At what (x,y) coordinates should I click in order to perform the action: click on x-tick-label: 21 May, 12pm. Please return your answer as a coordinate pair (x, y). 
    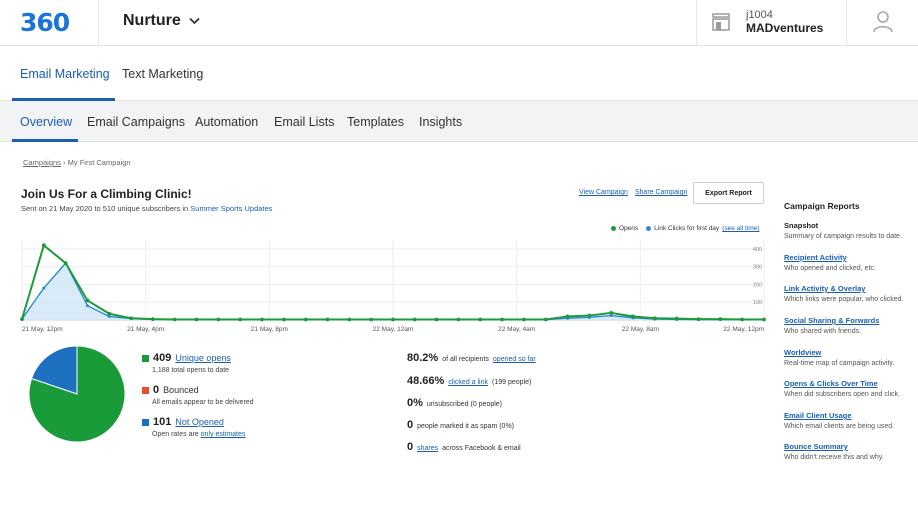
    Looking at the image, I should click on (42, 329).